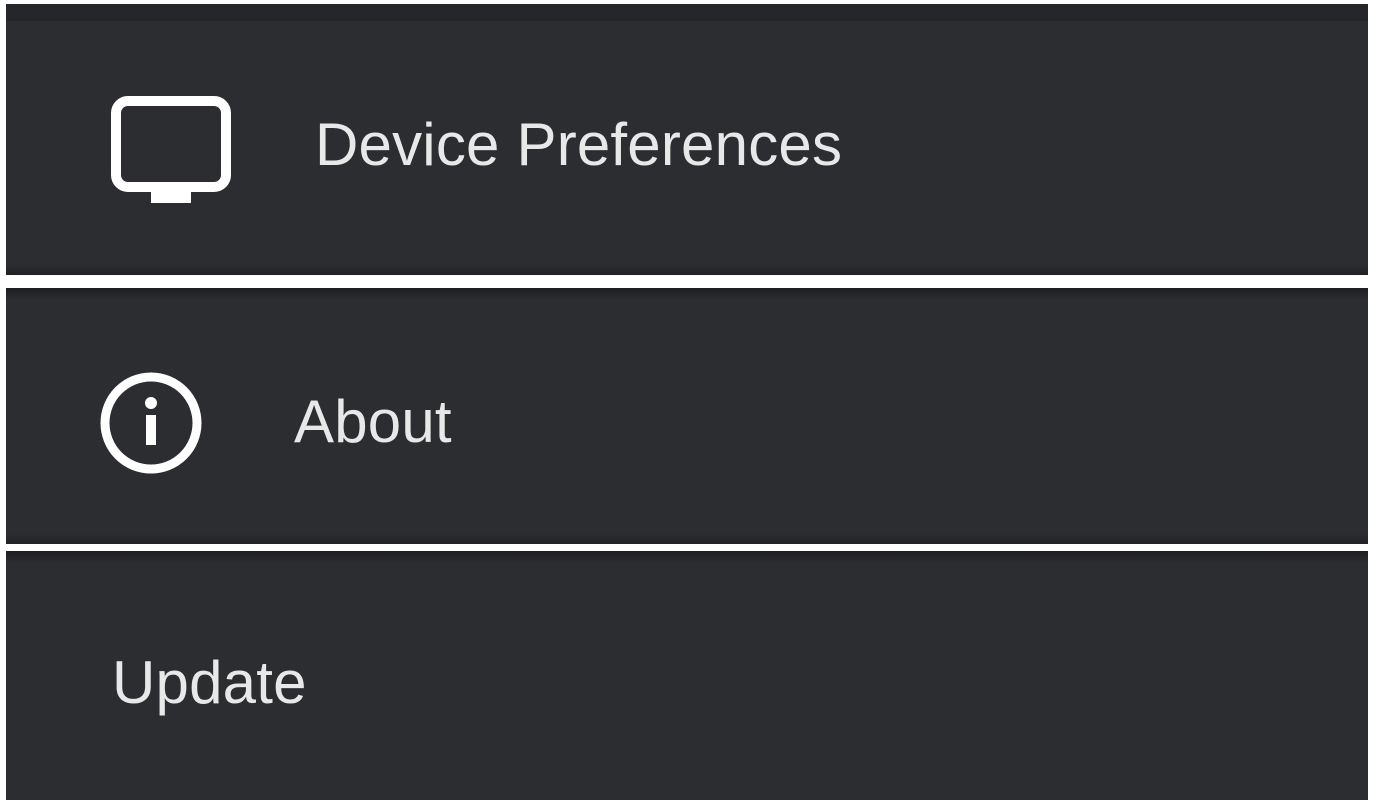  What do you see at coordinates (579, 144) in the screenshot?
I see `settings-item-label: Device Preferences` at bounding box center [579, 144].